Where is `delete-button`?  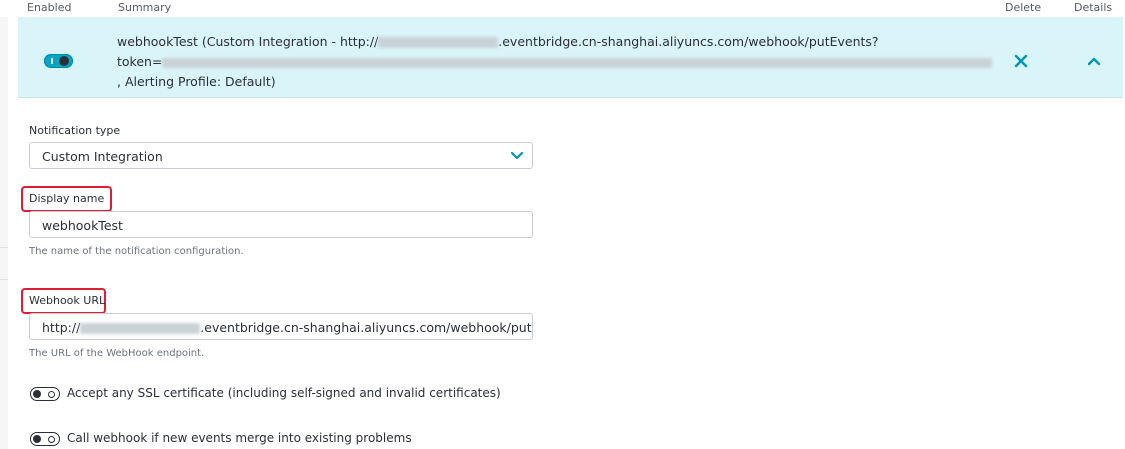
delete-button is located at coordinates (1021, 61).